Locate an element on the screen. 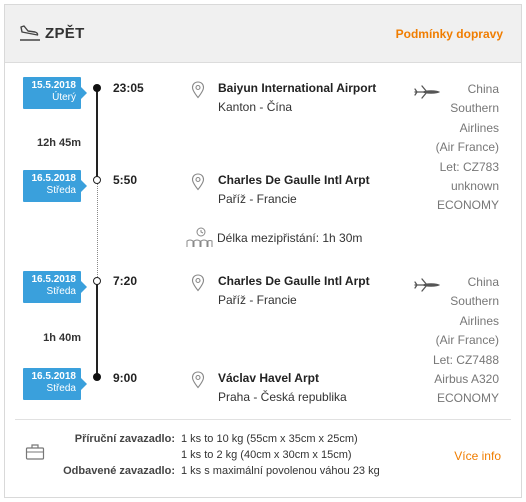 This screenshot has width=526, height=502. cabin-baggage-value: 1 ks to 2 kg (40cm x 30cm x 15cm) is located at coordinates (266, 455).